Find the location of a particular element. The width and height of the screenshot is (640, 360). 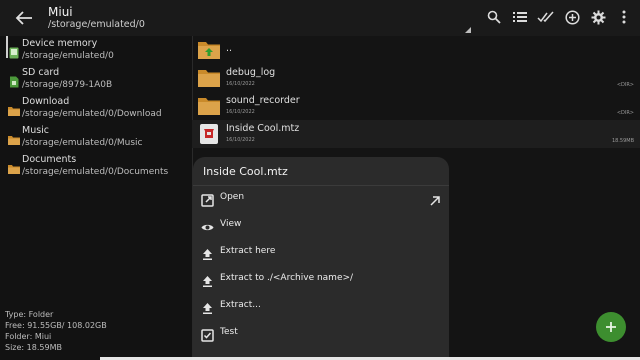

sidebar-item-path: /storage/emulated/0/Documents is located at coordinates (95, 172).